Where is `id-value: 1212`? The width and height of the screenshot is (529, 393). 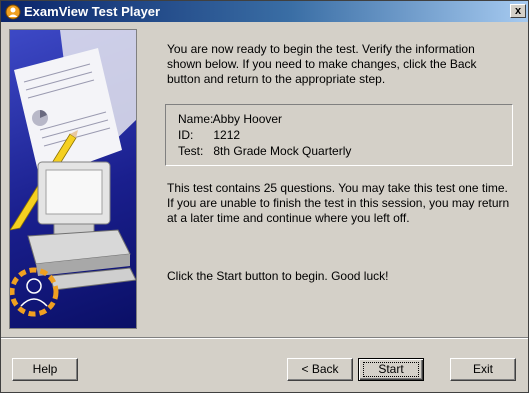 id-value: 1212 is located at coordinates (227, 135).